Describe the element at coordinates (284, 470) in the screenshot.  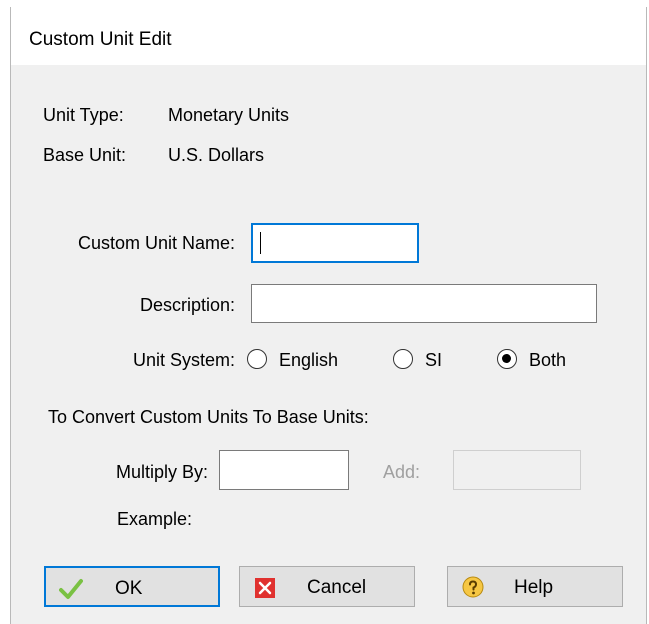
I see `multiply-by-input` at that location.